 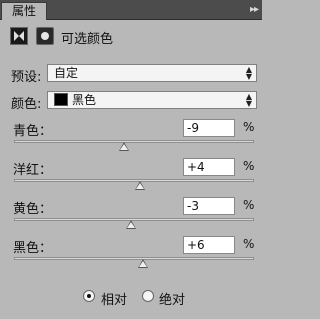 What do you see at coordinates (84, 100) in the screenshot?
I see `colors-value: 黑色` at bounding box center [84, 100].